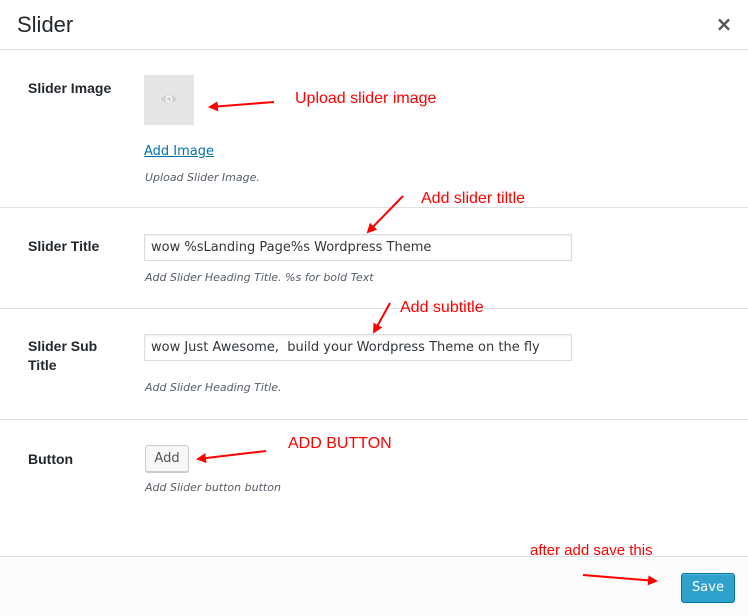 This screenshot has height=616, width=748. Describe the element at coordinates (179, 151) in the screenshot. I see `add-image-link: Add Image` at that location.